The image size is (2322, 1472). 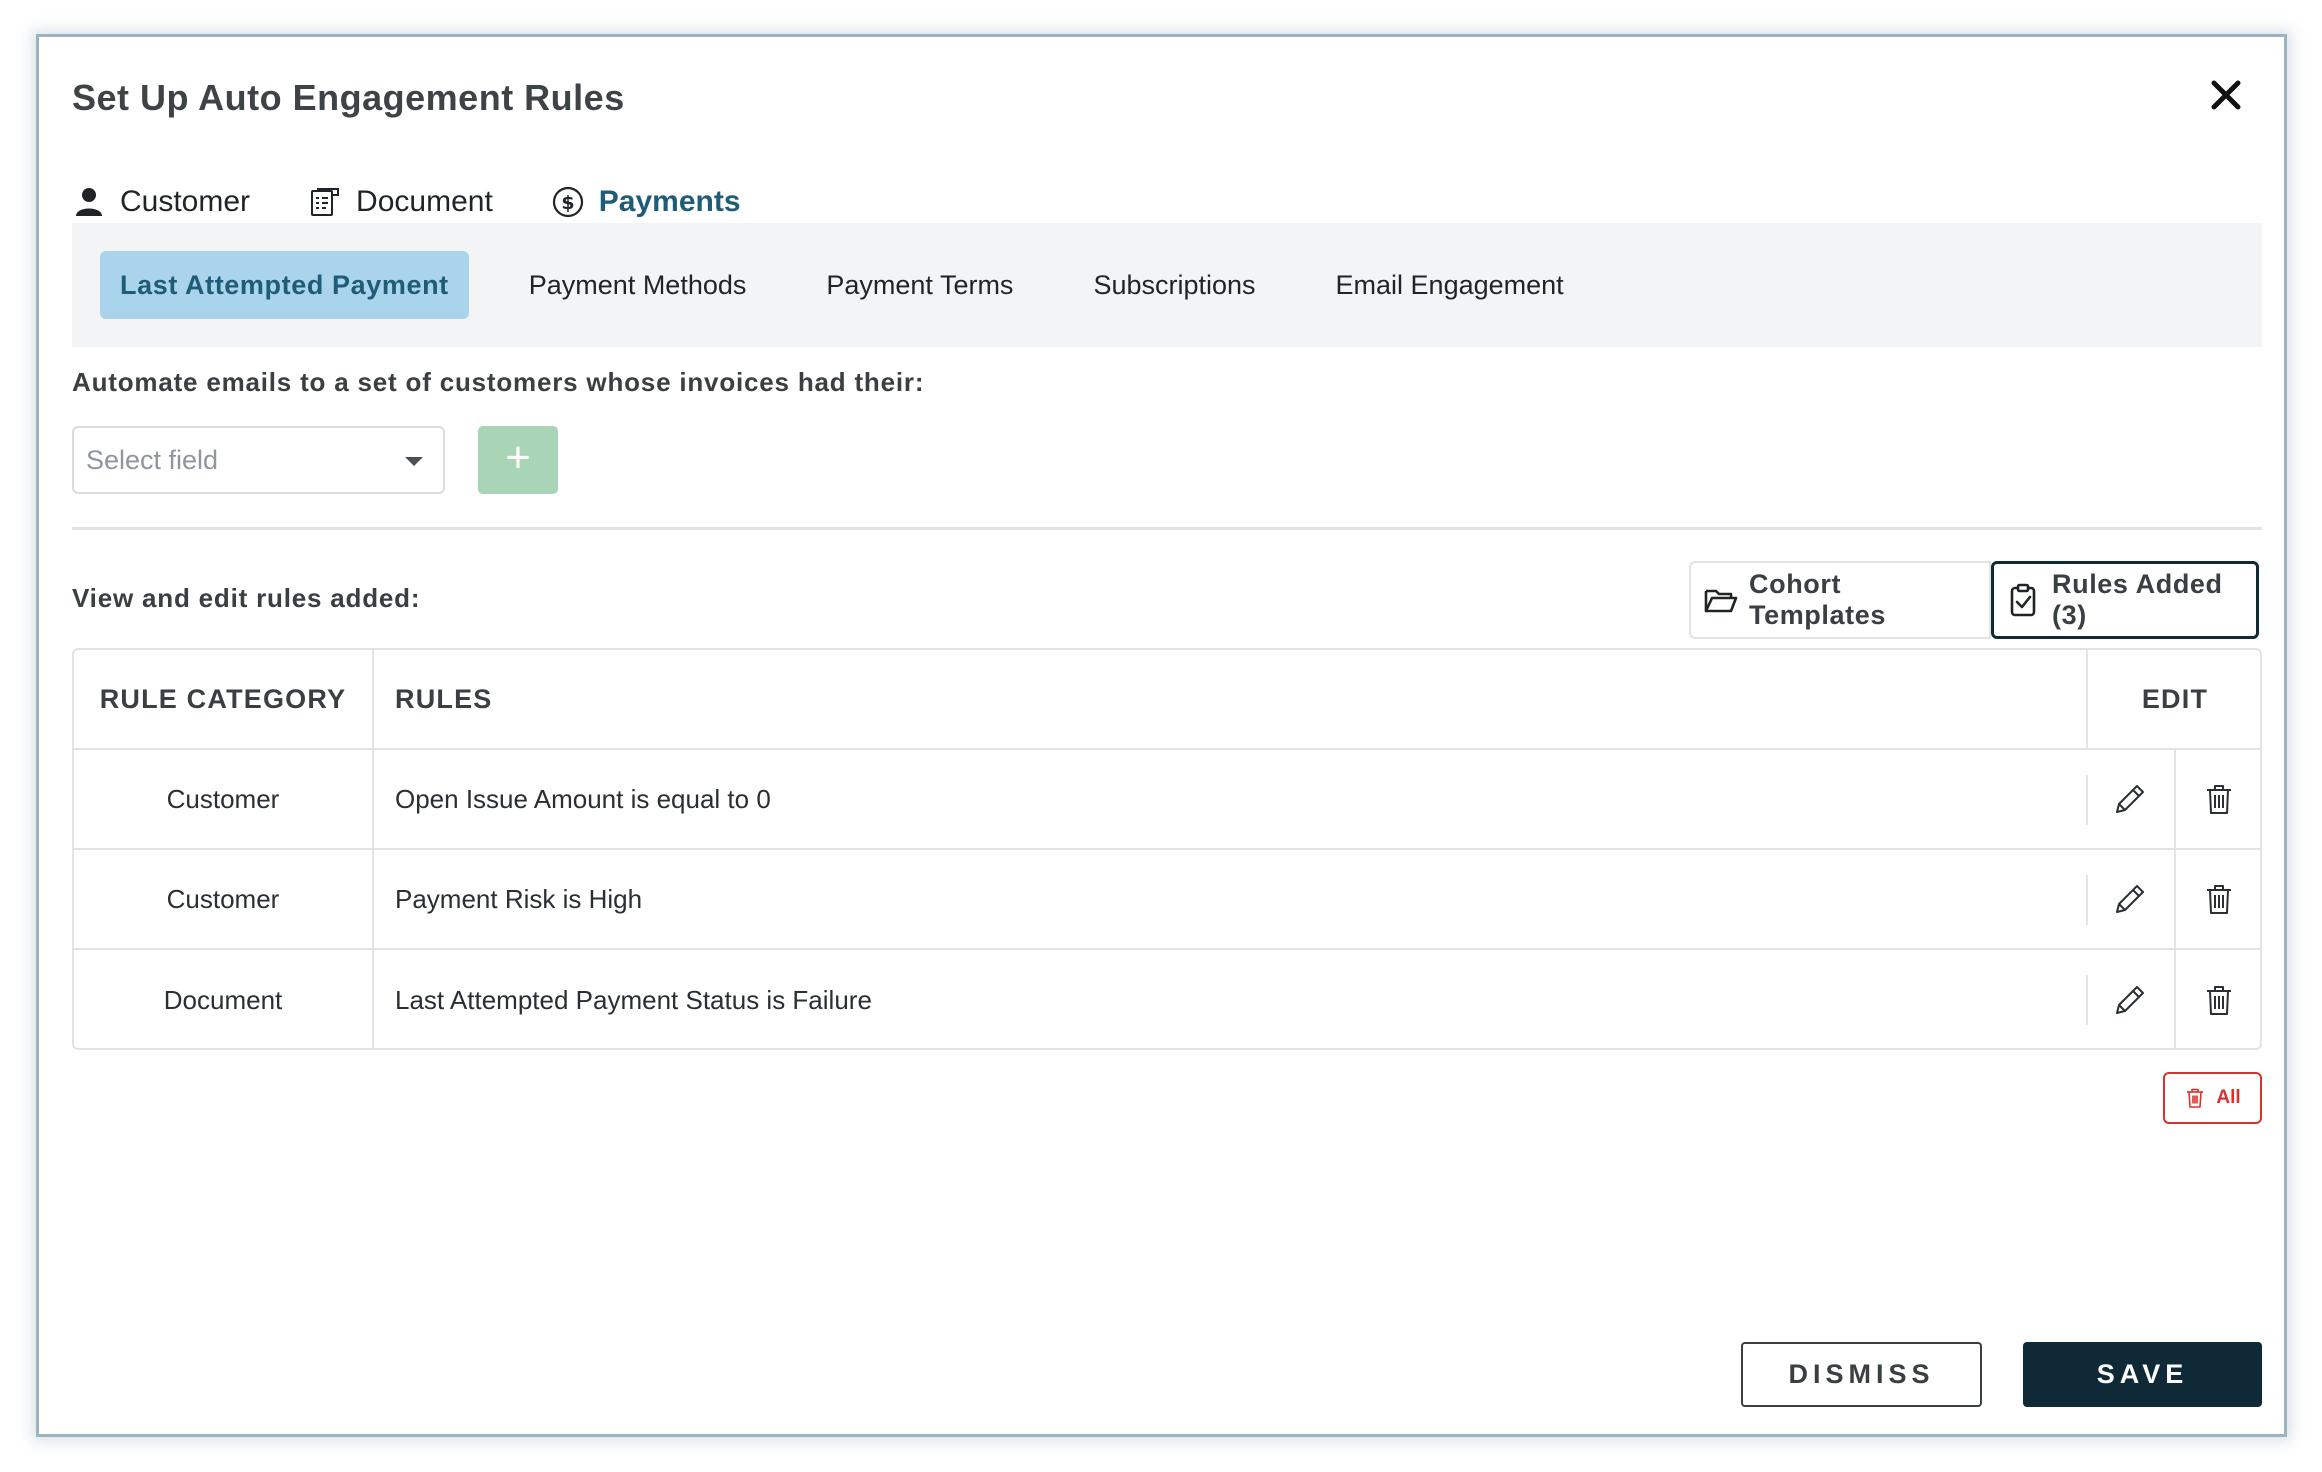 I want to click on rules-view-toggle: Cohort Templates Rules Added (3), so click(x=1974, y=600).